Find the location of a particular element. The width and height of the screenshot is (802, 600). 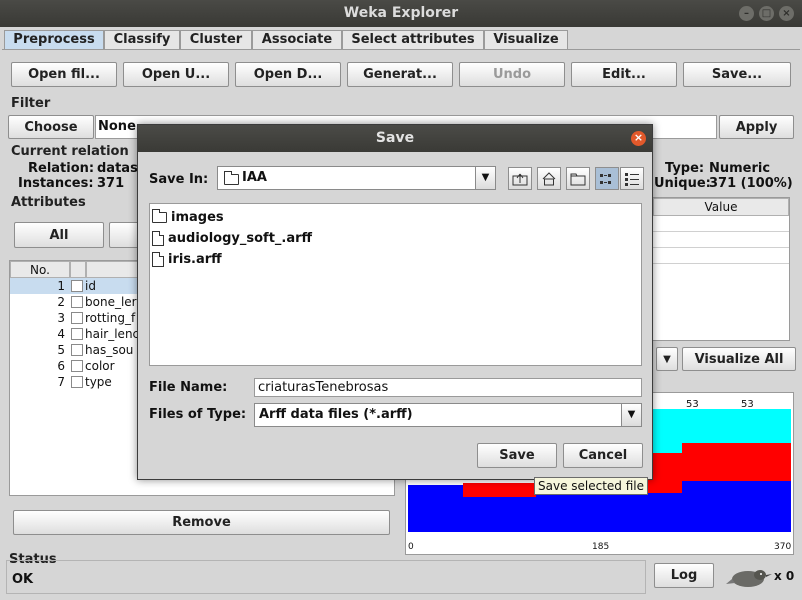

file-name: audiology_soft_.arff is located at coordinates (240, 238).